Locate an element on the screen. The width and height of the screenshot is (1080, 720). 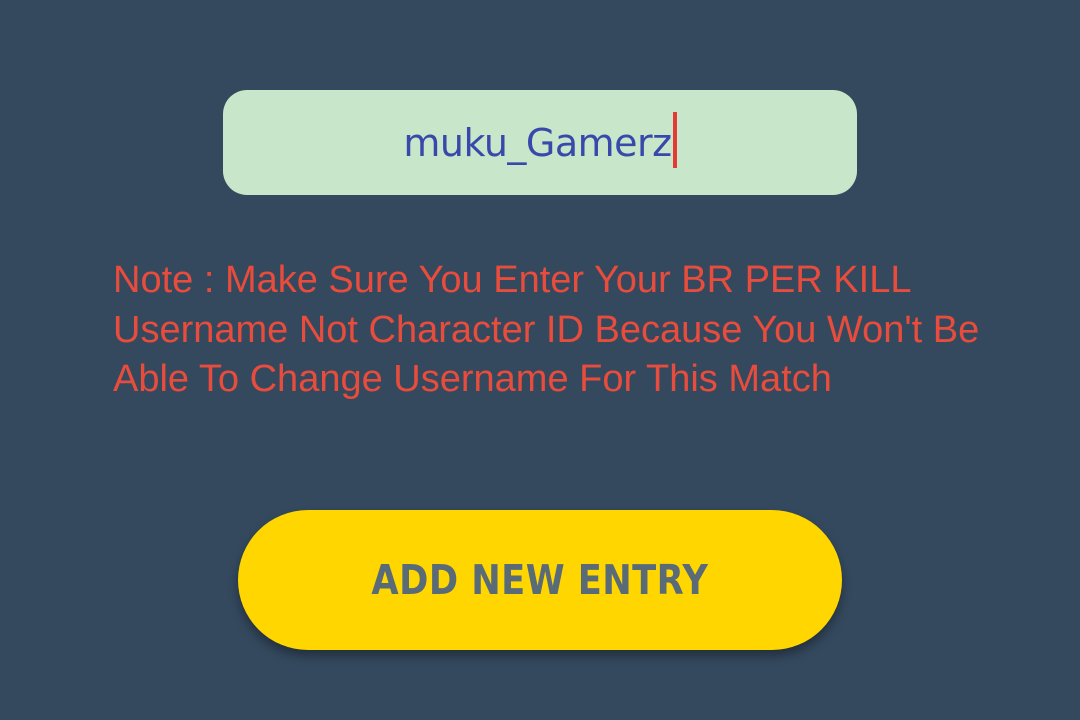
username-input-value: muku_Gamerz is located at coordinates (537, 142).